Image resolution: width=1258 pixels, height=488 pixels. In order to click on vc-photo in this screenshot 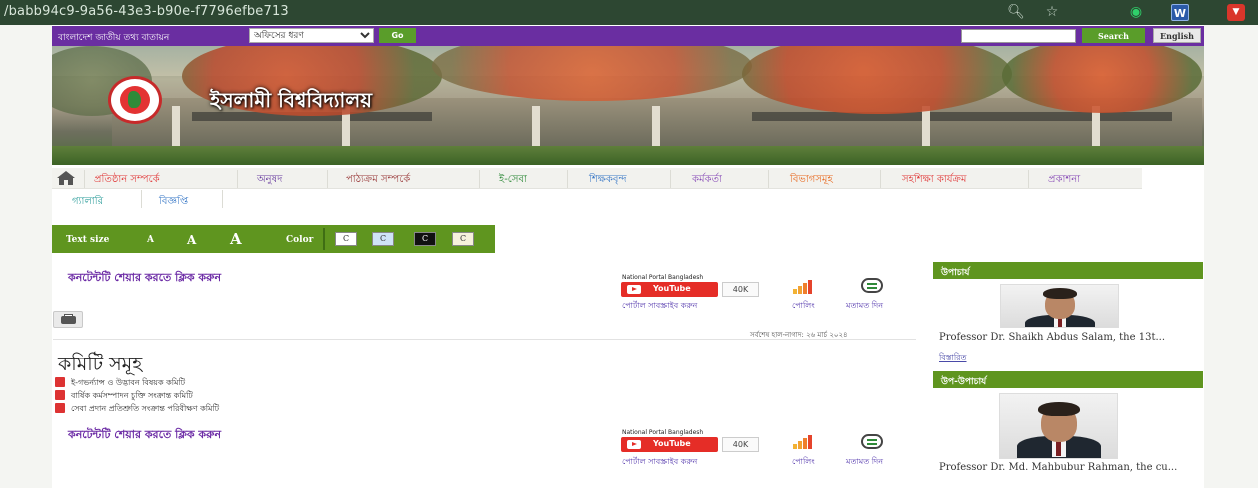, I will do `click(1059, 306)`.